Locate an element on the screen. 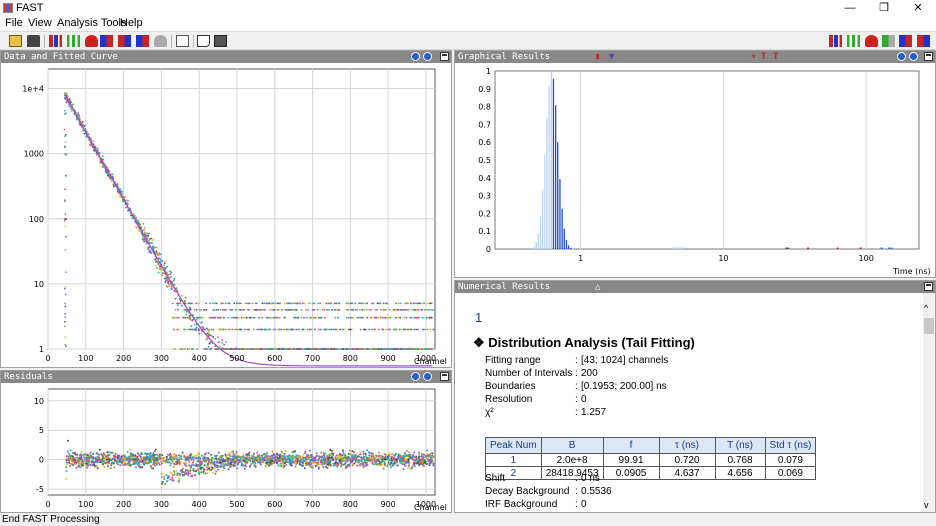 This screenshot has height=526, width=936. document-icon is located at coordinates (182, 41).